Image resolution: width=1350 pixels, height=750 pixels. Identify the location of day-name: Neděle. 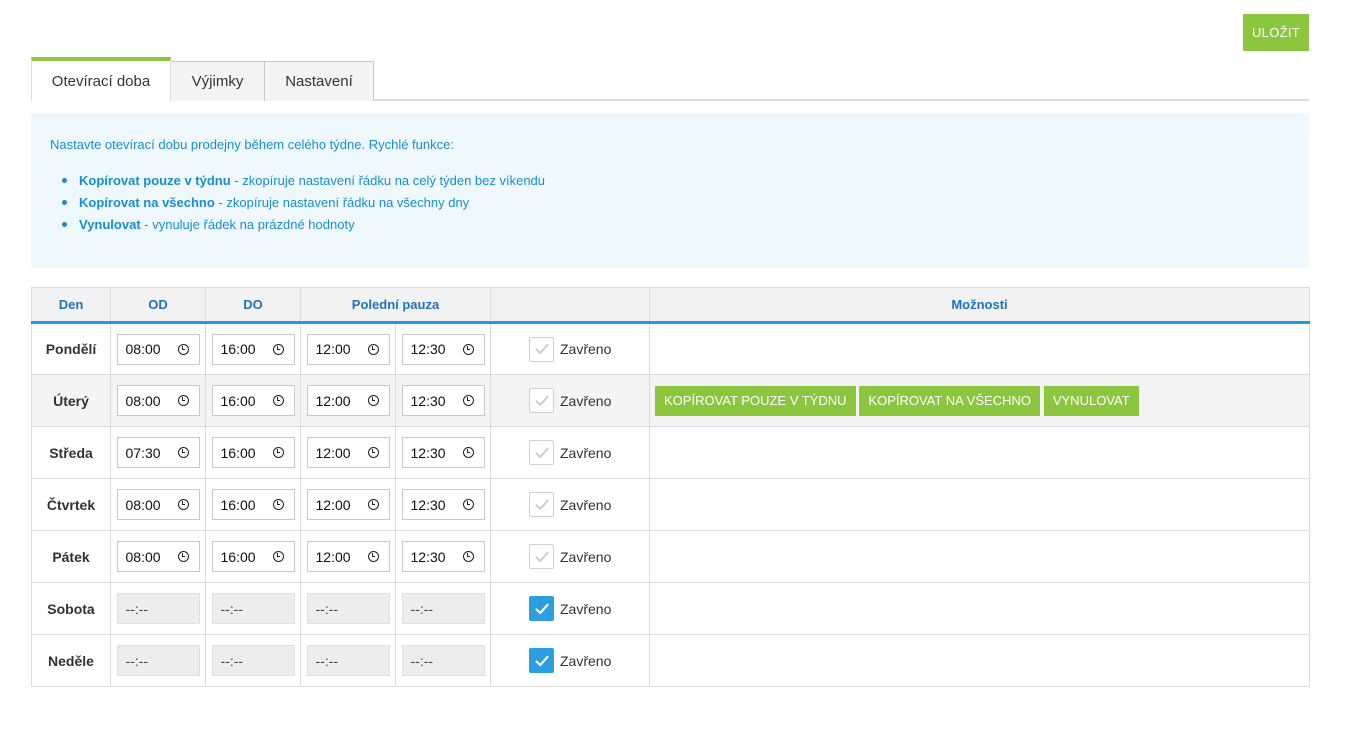
(71, 660).